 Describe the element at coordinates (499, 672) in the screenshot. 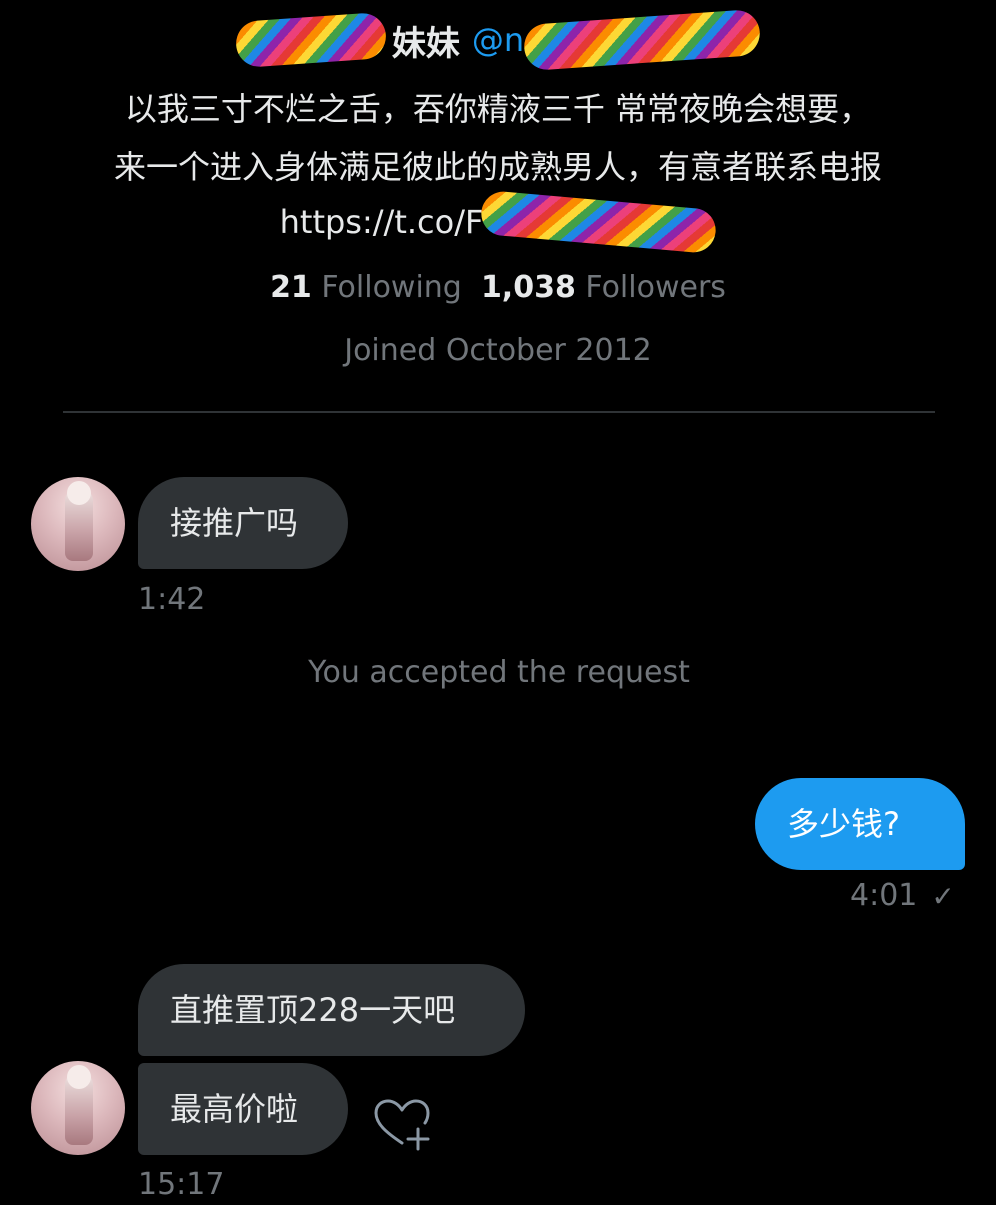

I see `system-message: You accepted the request` at that location.